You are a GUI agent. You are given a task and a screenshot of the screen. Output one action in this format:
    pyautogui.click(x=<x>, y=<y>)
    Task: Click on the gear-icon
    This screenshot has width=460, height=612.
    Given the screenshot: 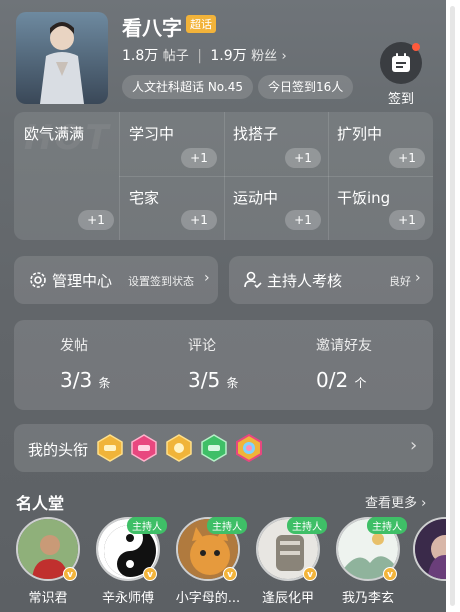 What is the action you would take?
    pyautogui.click(x=38, y=280)
    